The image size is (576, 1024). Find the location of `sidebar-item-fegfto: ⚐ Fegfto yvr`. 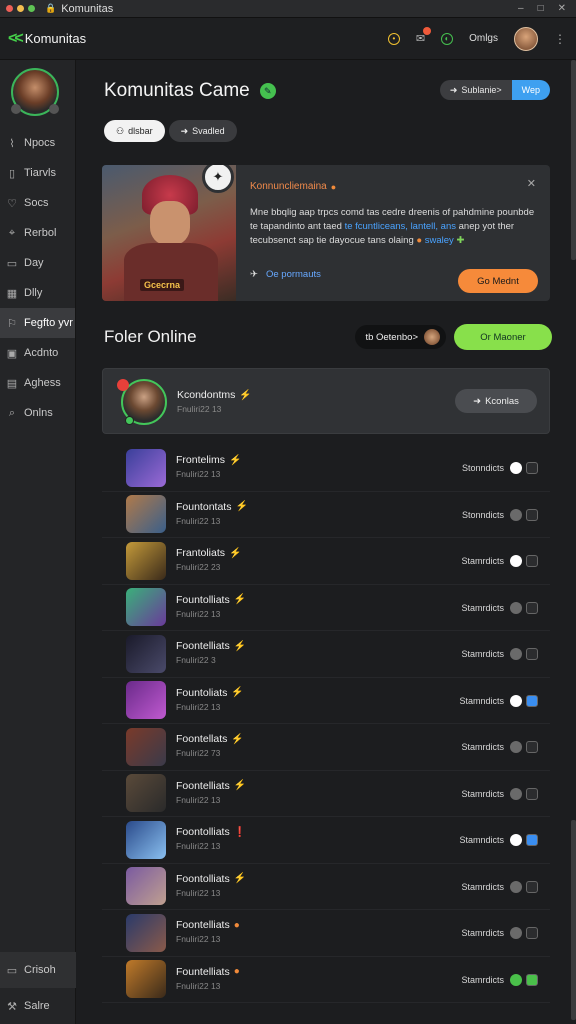

sidebar-item-fegfto: ⚐ Fegfto yvr is located at coordinates (37, 323).